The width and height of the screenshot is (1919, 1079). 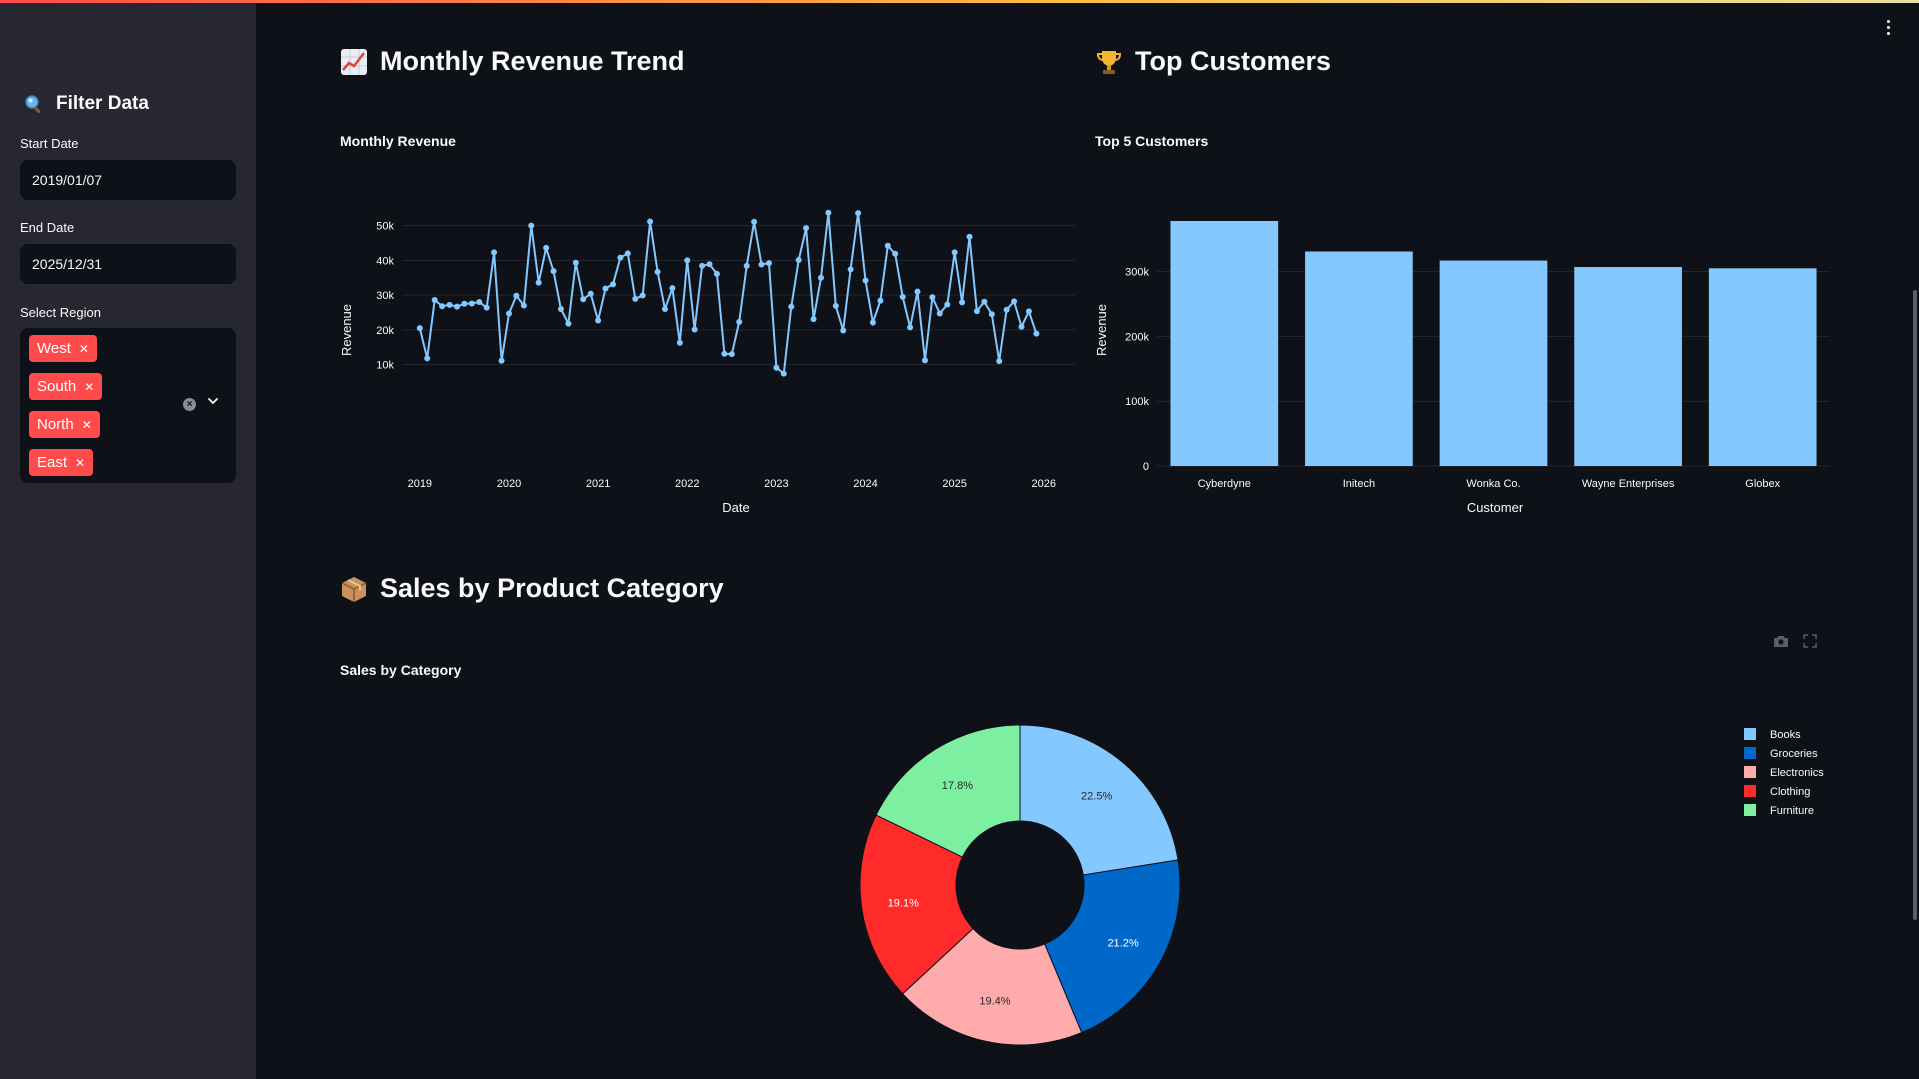 I want to click on region-multiselect: West ✕ South ✕ North ✕ East ✕ ×, so click(x=128, y=405).